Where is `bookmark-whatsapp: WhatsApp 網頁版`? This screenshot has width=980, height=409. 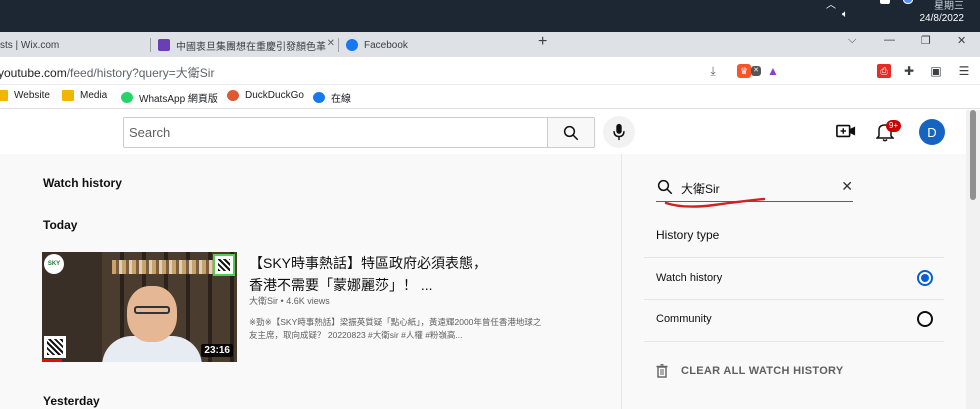 bookmark-whatsapp: WhatsApp 網頁版 is located at coordinates (169, 97).